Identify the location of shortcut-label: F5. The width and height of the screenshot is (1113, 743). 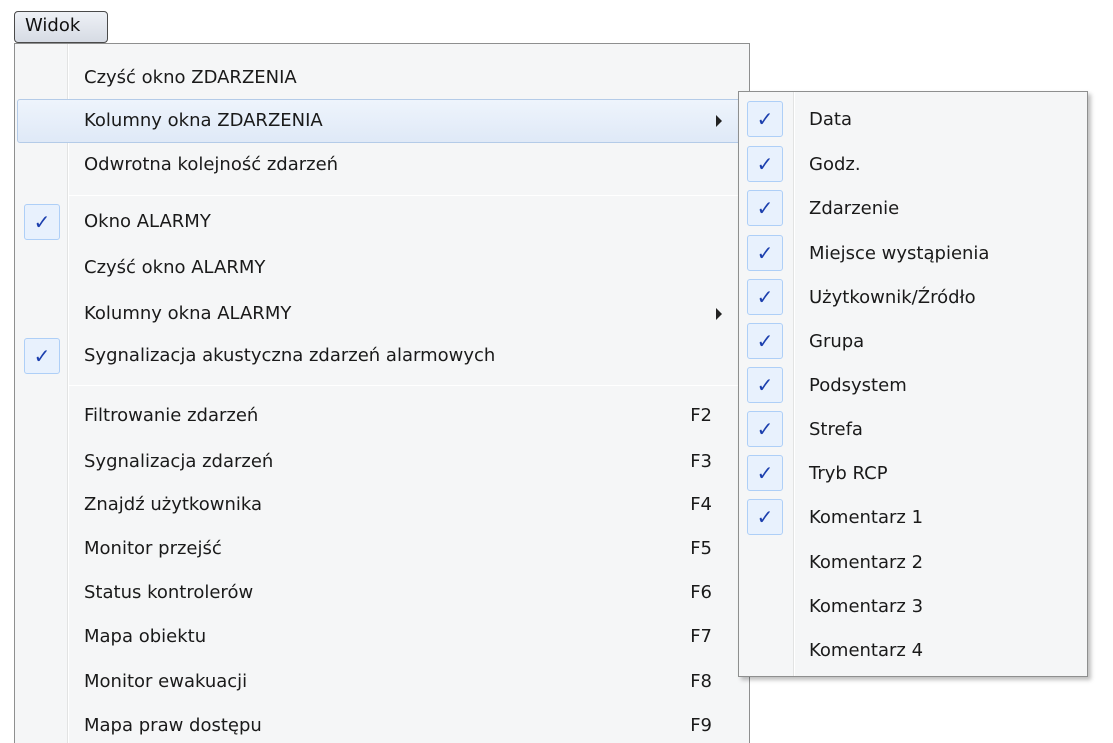
(701, 548).